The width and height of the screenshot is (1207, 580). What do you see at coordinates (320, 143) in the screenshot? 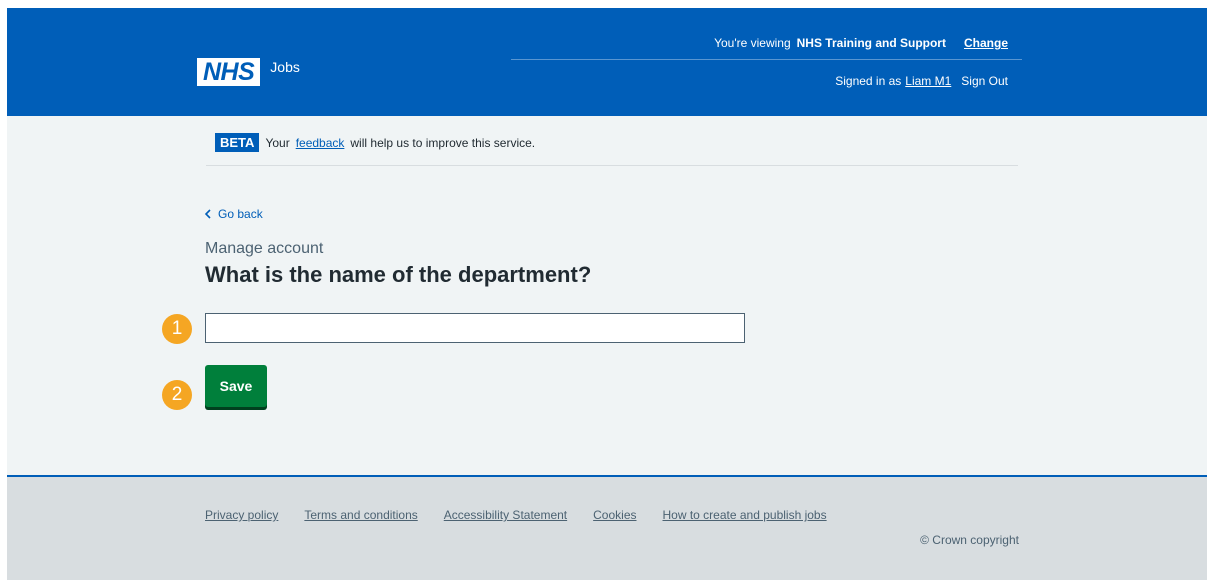
I see `feedback-link: feedback` at bounding box center [320, 143].